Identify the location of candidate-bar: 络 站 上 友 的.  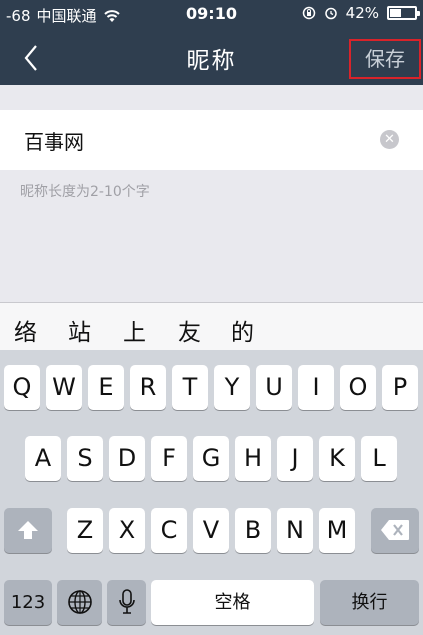
(211, 326).